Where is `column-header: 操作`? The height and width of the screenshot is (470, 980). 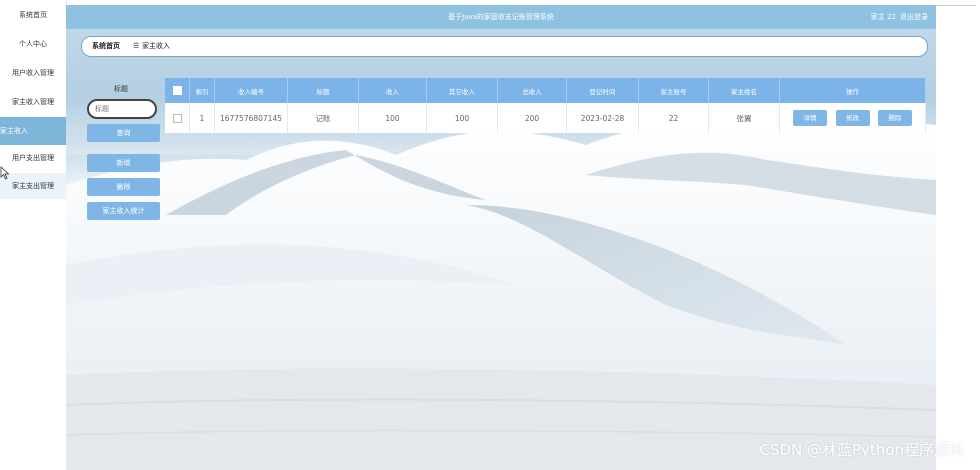
column-header: 操作 is located at coordinates (852, 90).